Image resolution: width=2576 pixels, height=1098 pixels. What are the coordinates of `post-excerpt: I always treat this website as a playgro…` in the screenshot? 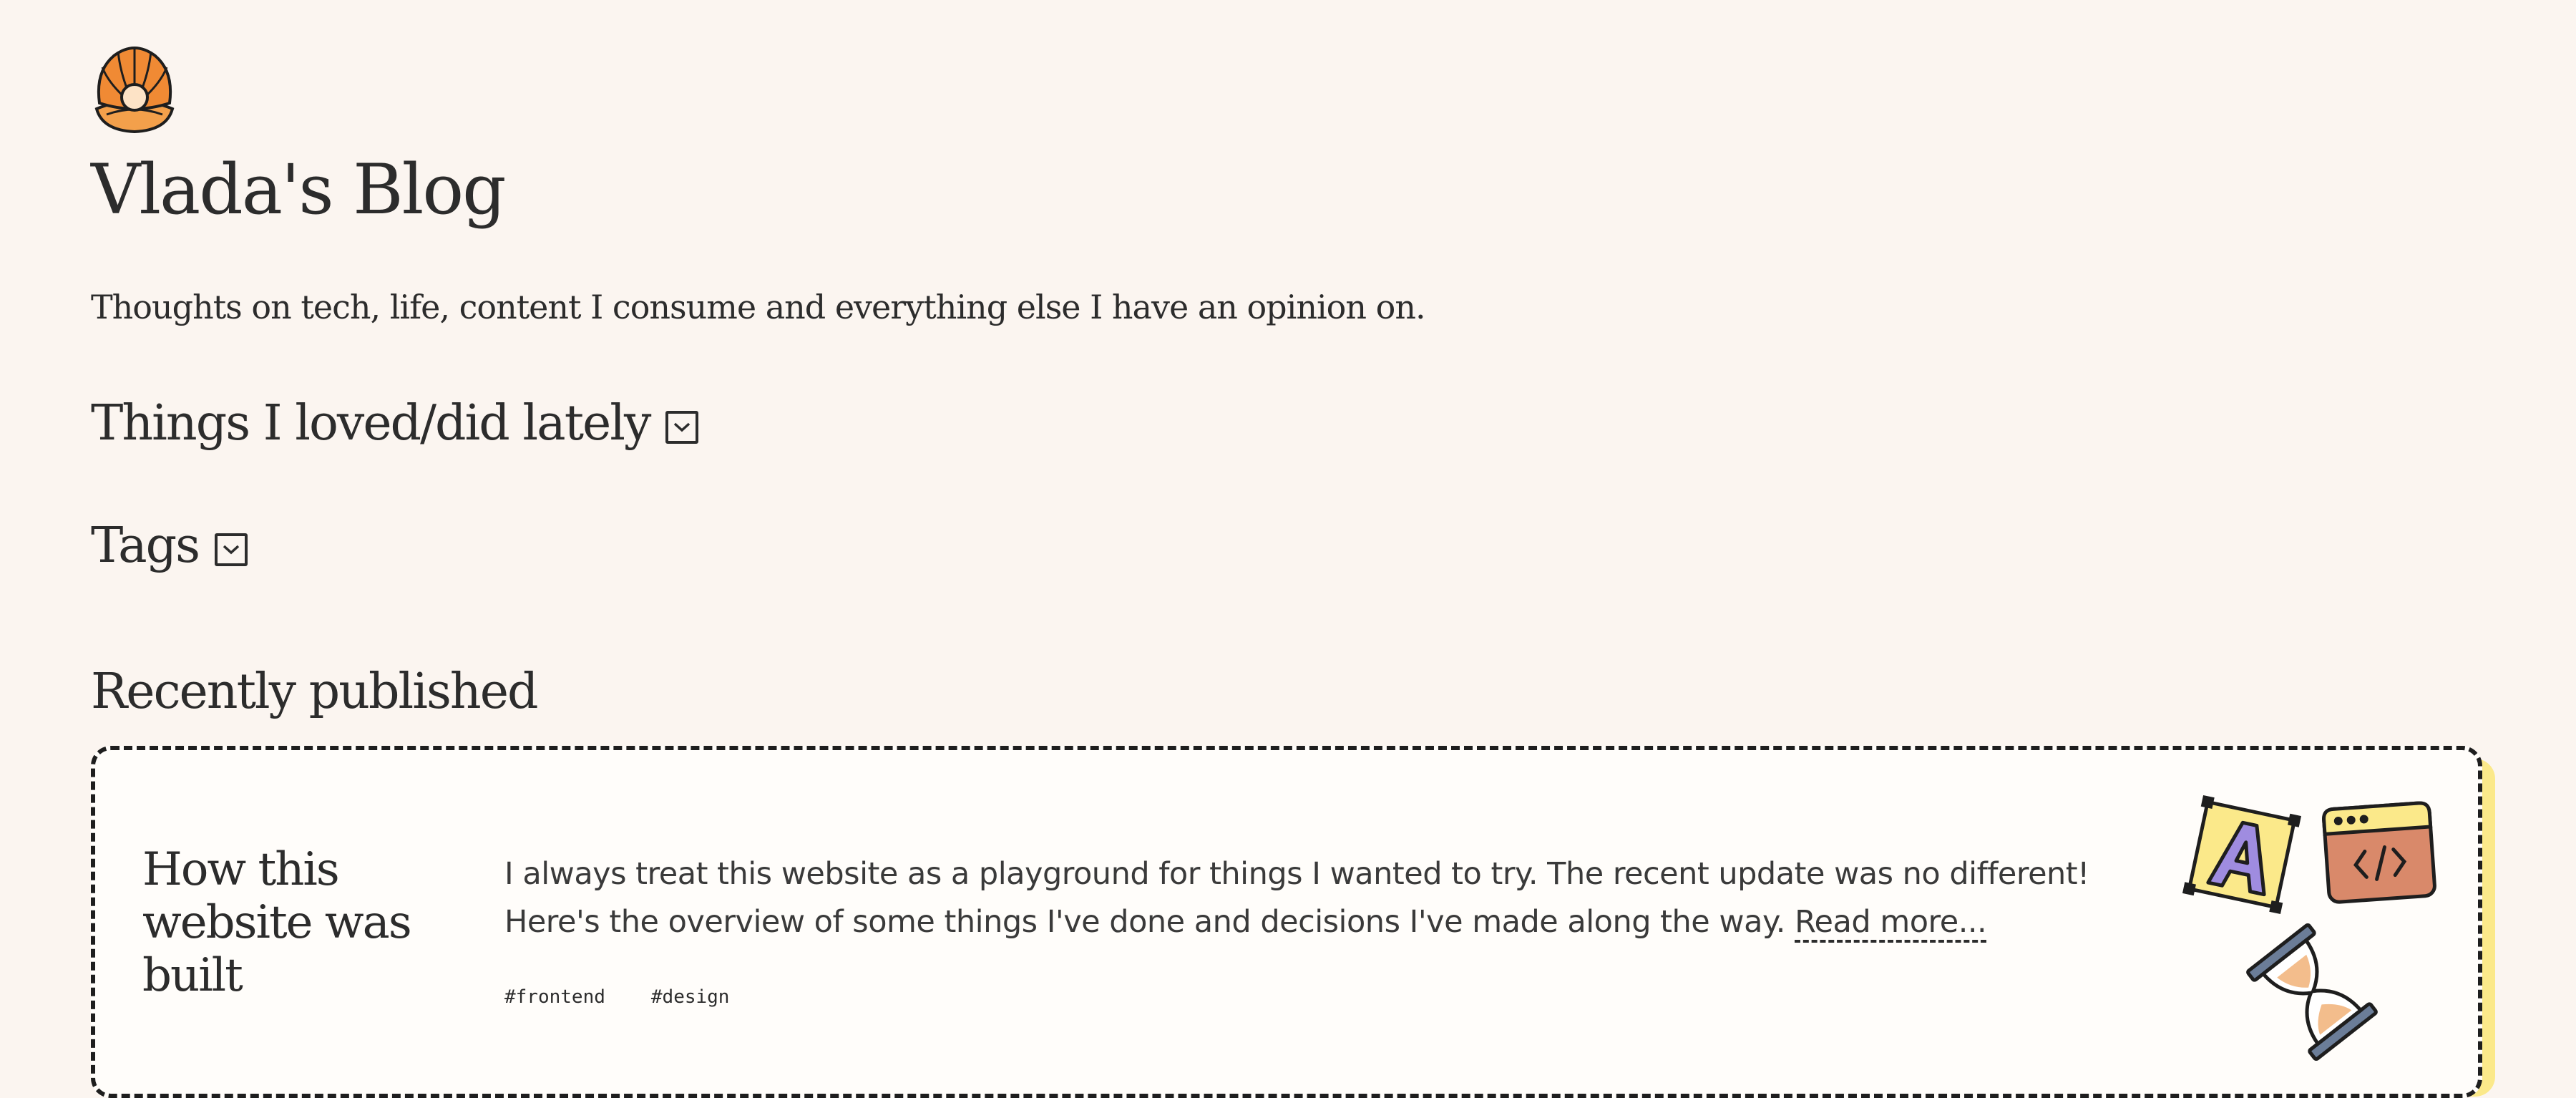 It's located at (1327, 898).